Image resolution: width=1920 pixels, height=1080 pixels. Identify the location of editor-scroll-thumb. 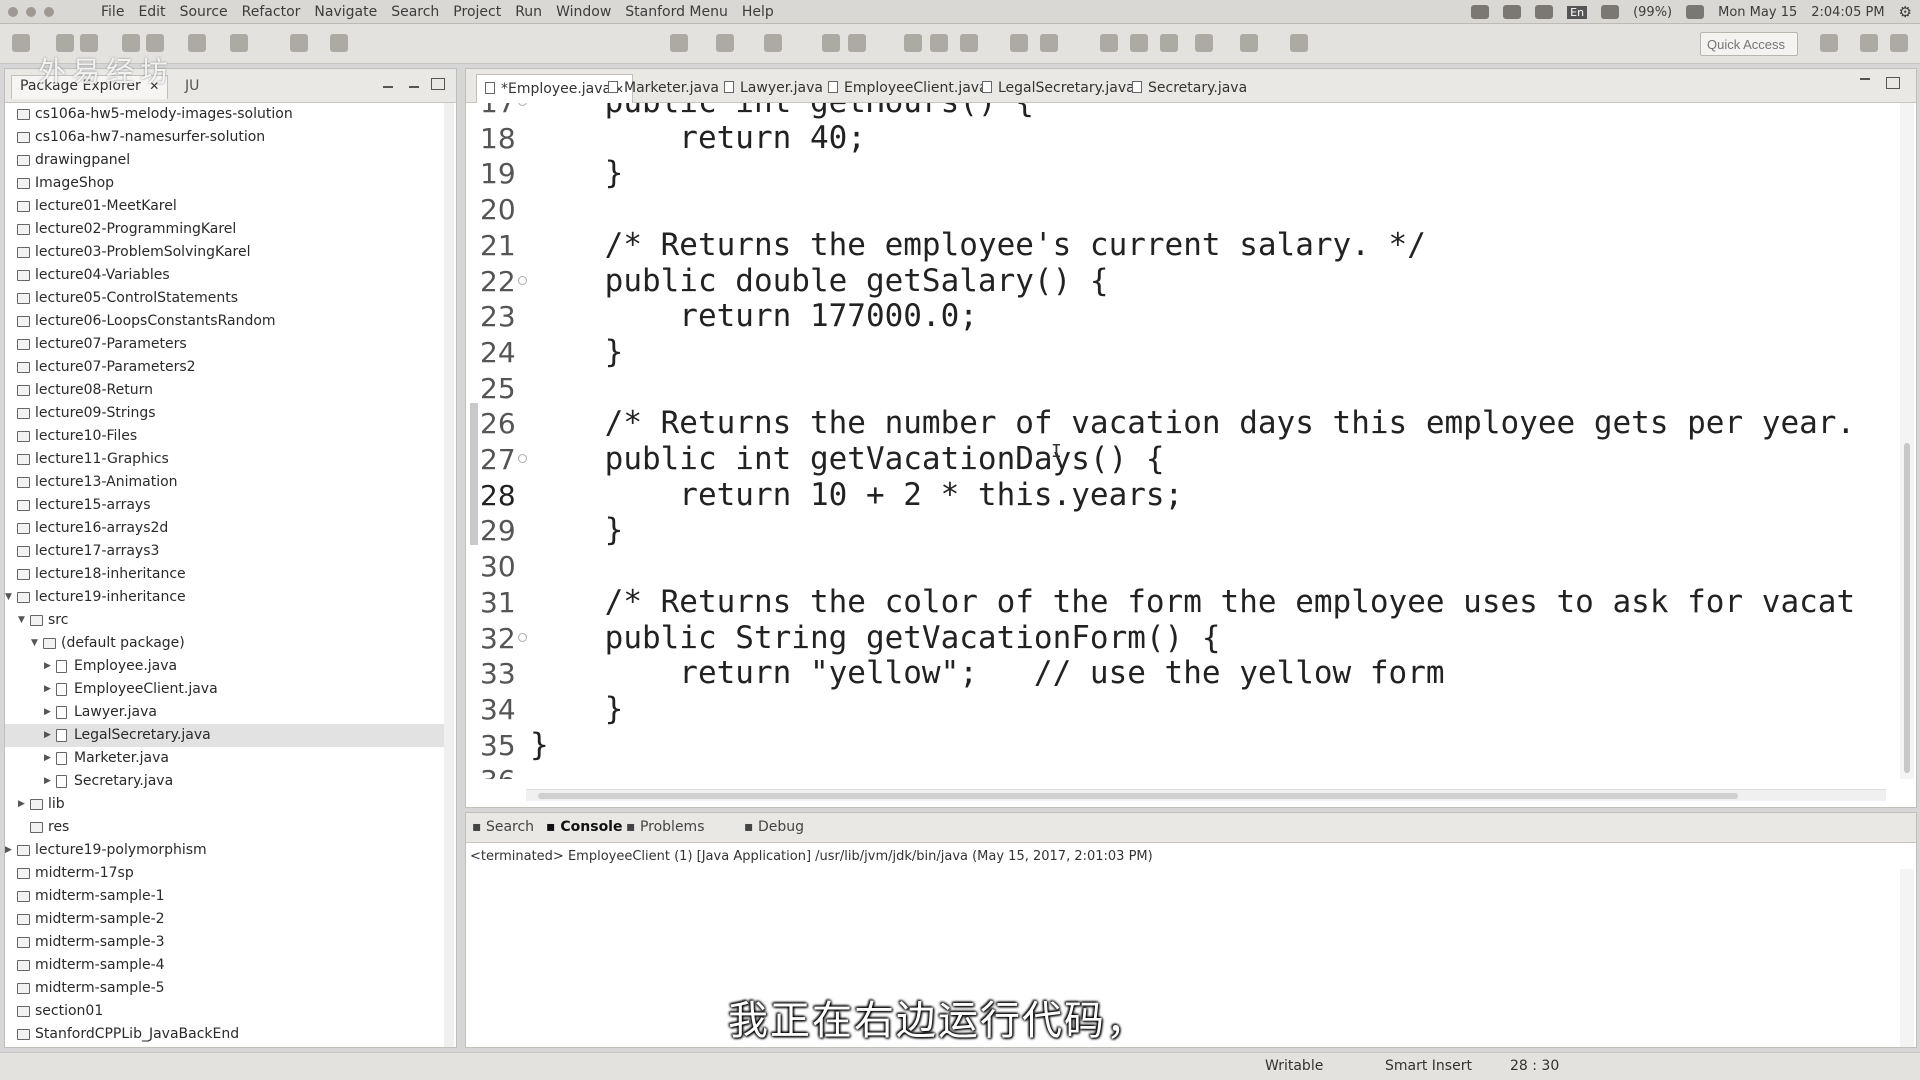
(1907, 608).